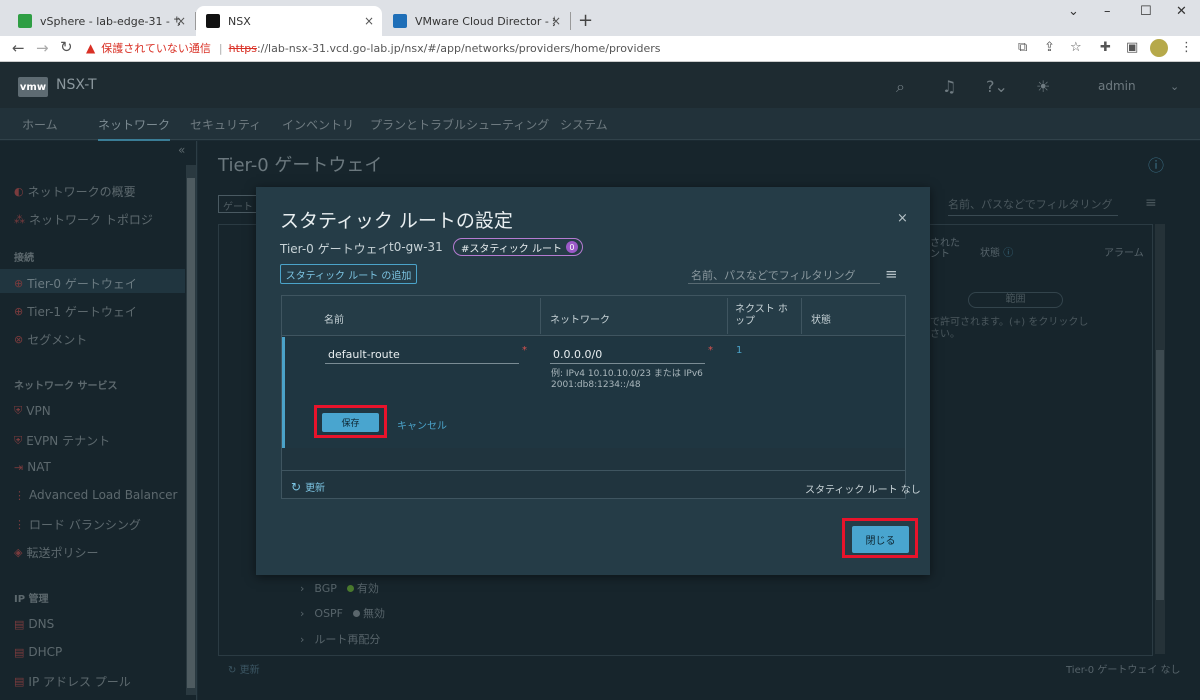 The image size is (1200, 700). Describe the element at coordinates (1015, 300) in the screenshot. I see `range-select: 範囲` at that location.